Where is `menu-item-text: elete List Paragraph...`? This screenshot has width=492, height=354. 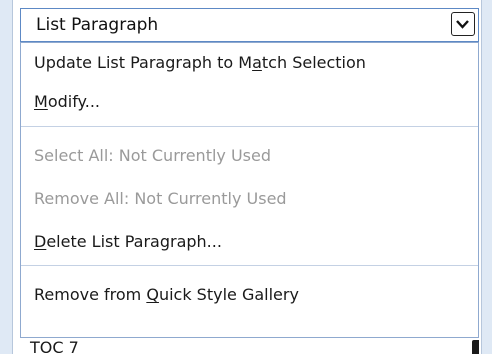
menu-item-text: elete List Paragraph... is located at coordinates (134, 241).